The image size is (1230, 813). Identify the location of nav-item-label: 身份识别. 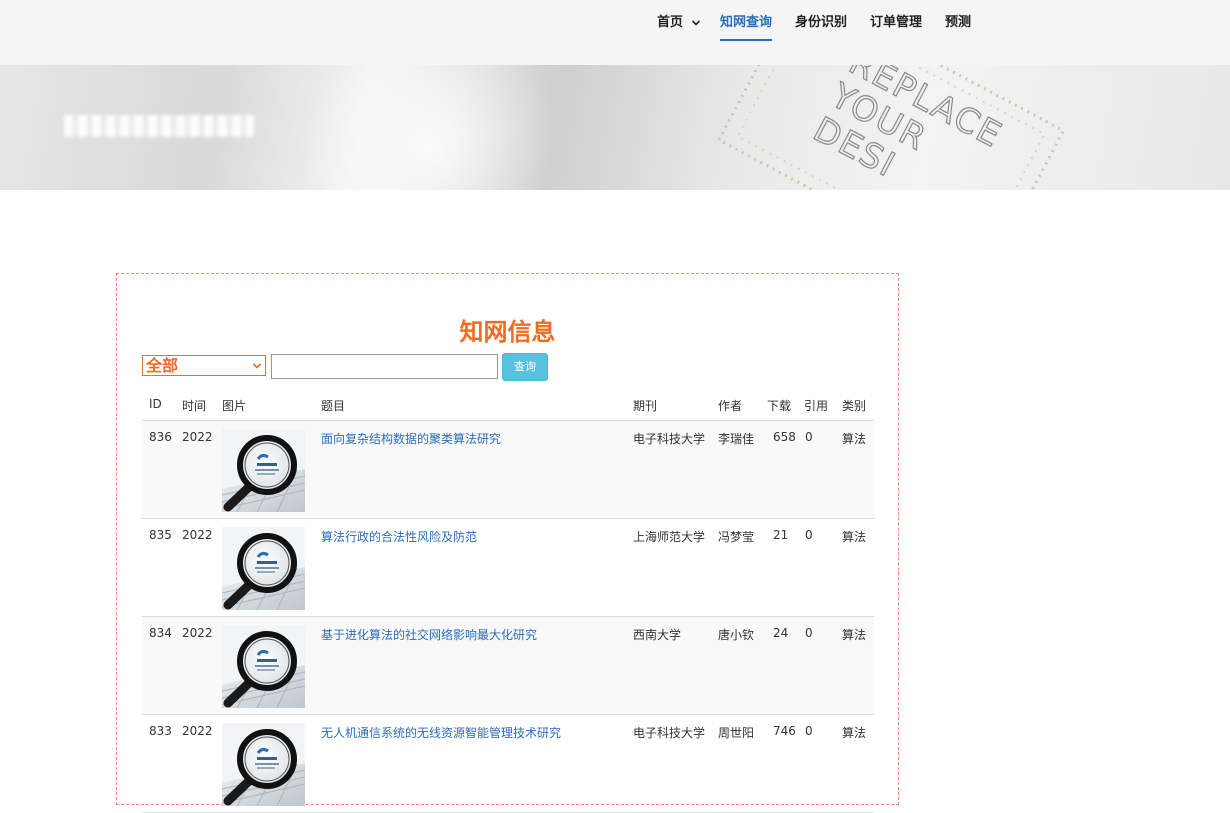
(821, 22).